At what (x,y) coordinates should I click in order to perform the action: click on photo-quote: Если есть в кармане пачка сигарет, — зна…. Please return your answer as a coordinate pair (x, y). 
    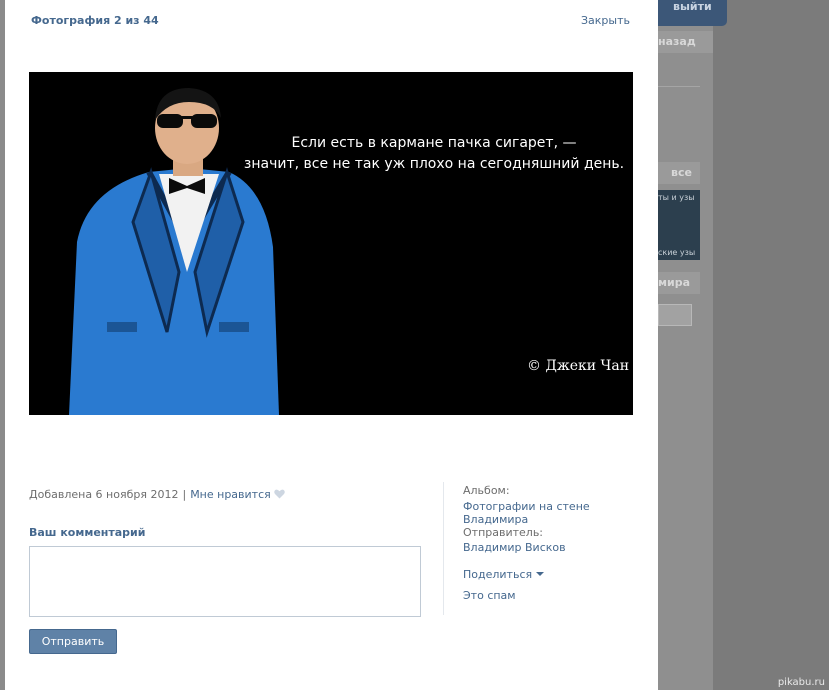
    Looking at the image, I should click on (434, 154).